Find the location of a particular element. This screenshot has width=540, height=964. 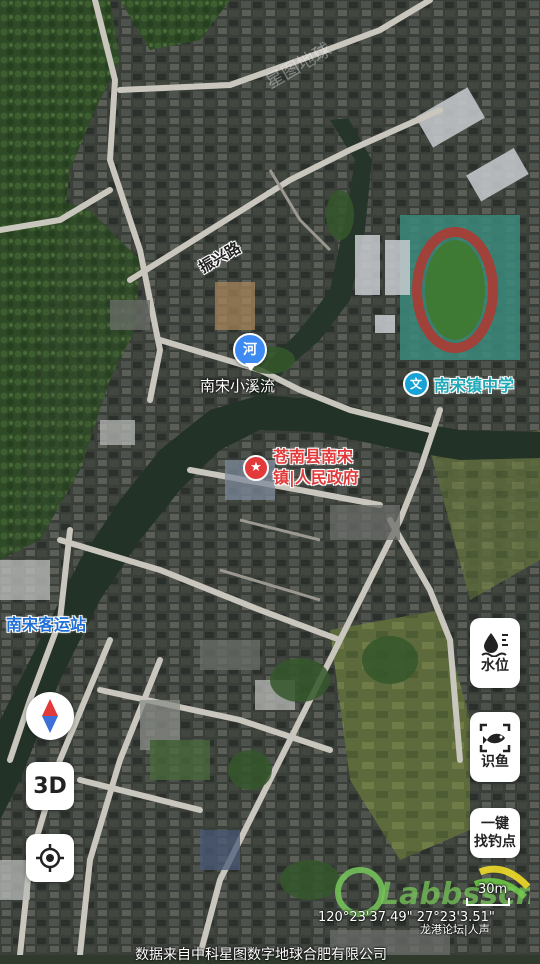

water-level-button: 水位 is located at coordinates (495, 653).